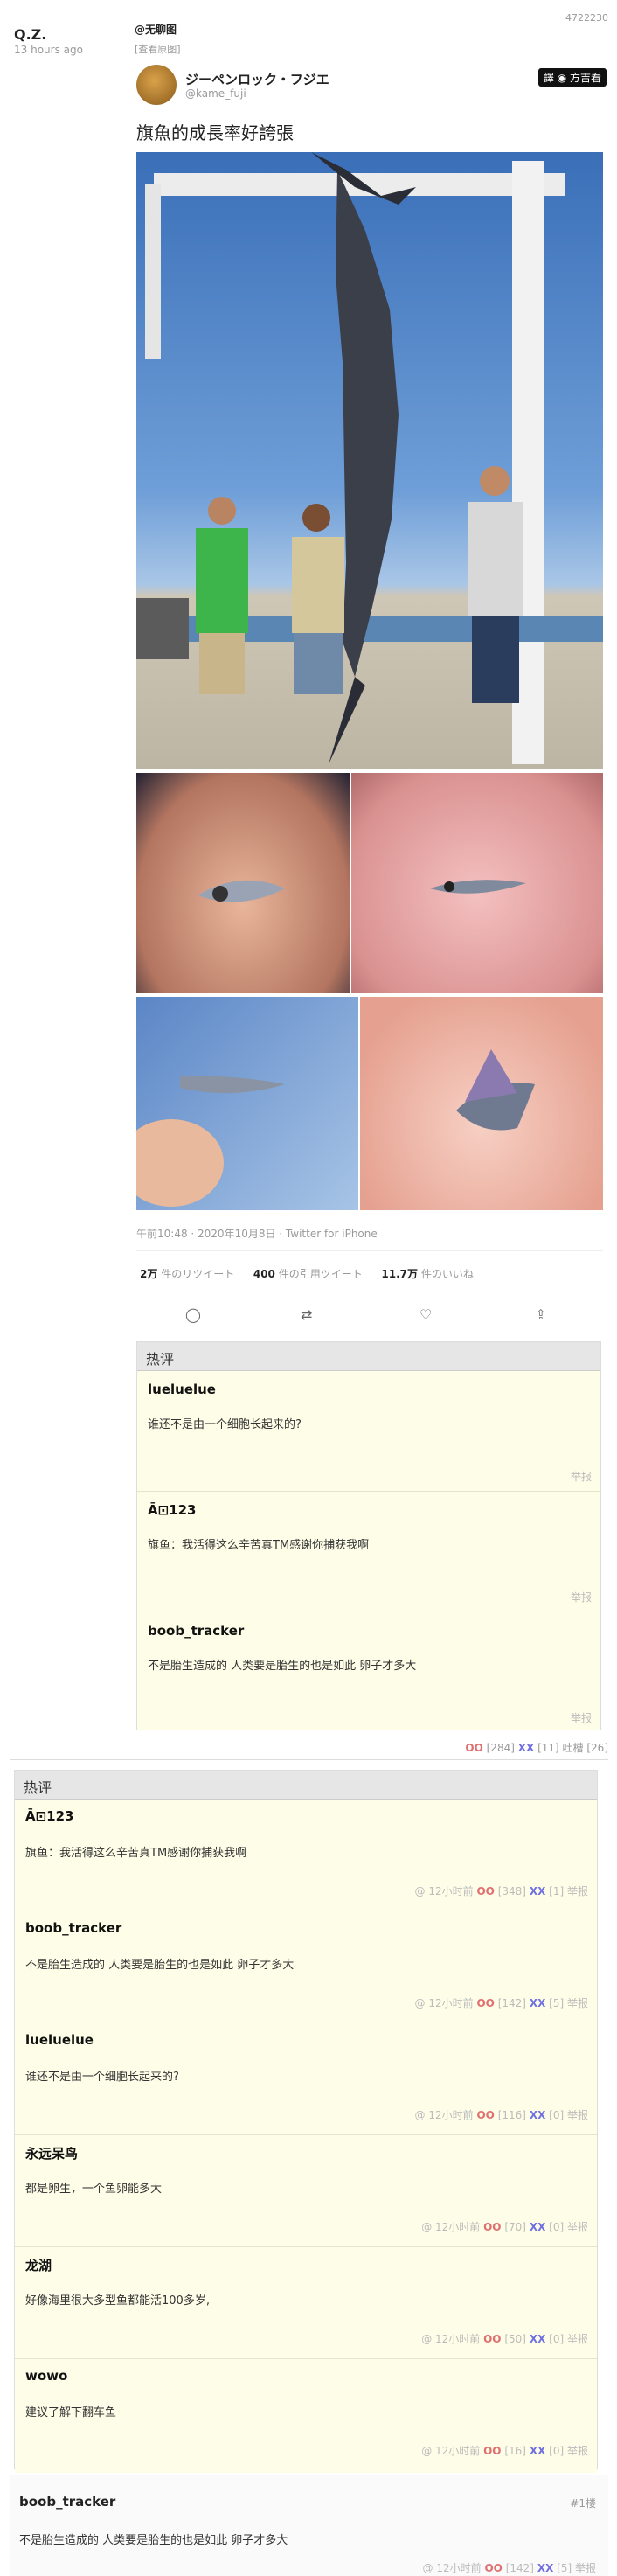  What do you see at coordinates (368, 1431) in the screenshot?
I see `list-item: lueluelue 谁还不是由一个细胞长起来的? 举报` at bounding box center [368, 1431].